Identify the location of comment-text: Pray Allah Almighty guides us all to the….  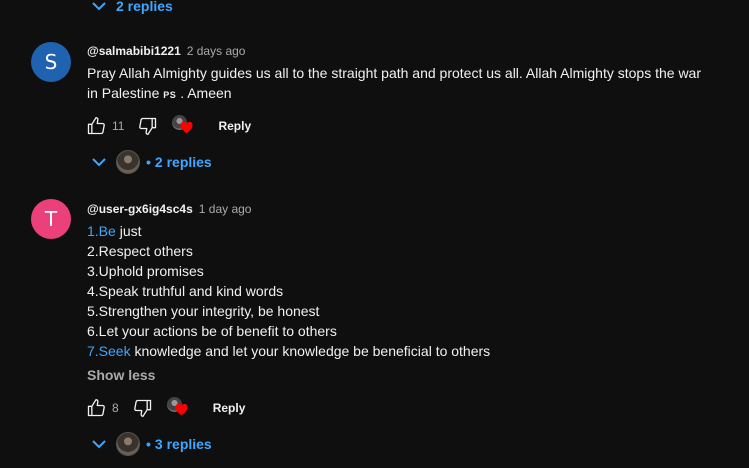
(394, 84).